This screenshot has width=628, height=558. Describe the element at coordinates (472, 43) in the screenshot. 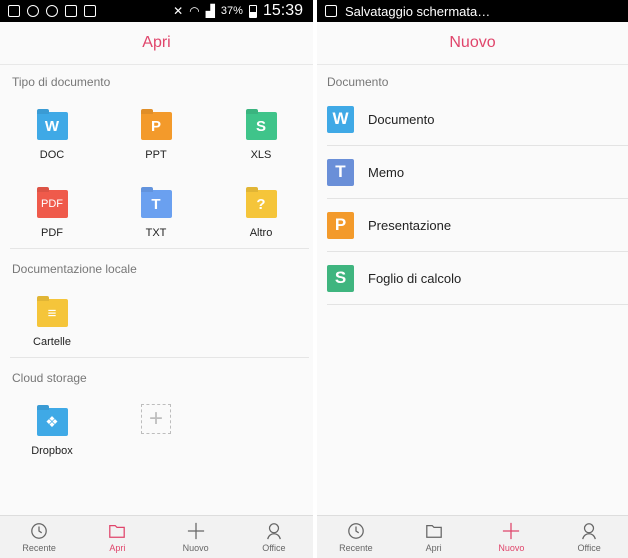

I see `page-title: Nuovo` at that location.